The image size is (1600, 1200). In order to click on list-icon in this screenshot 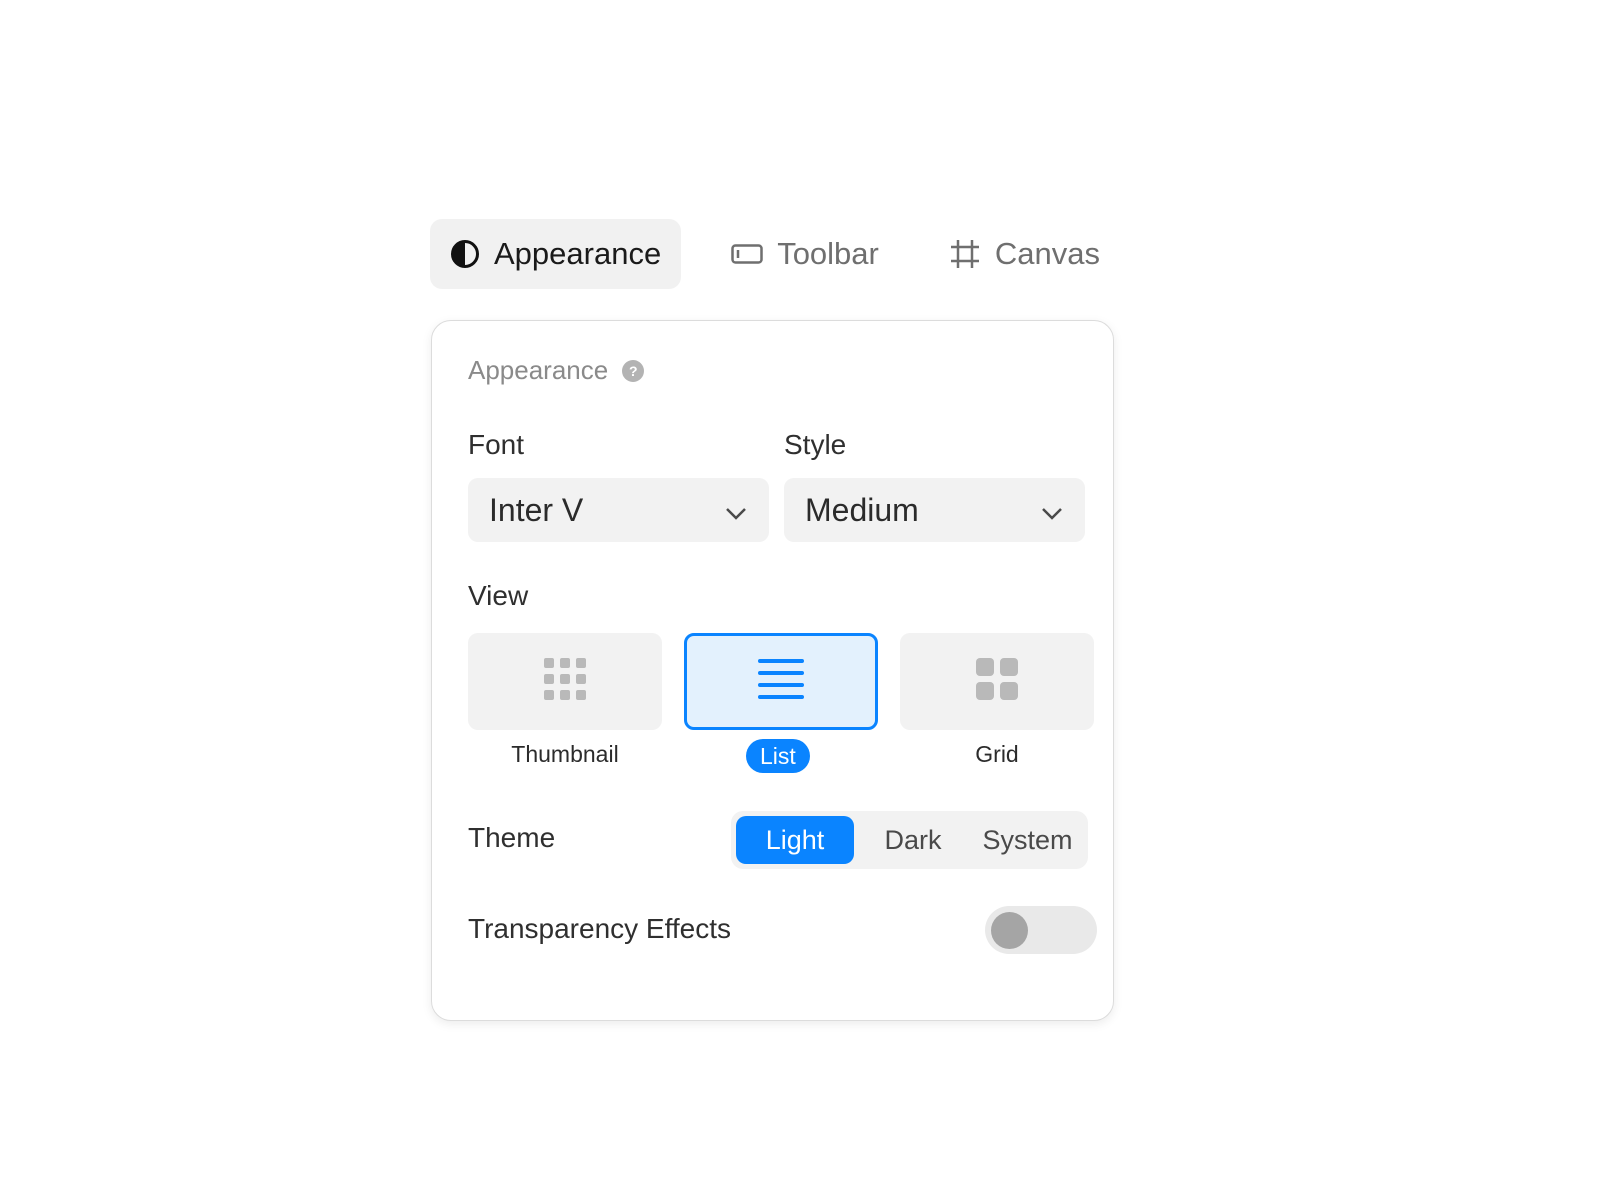, I will do `click(781, 681)`.